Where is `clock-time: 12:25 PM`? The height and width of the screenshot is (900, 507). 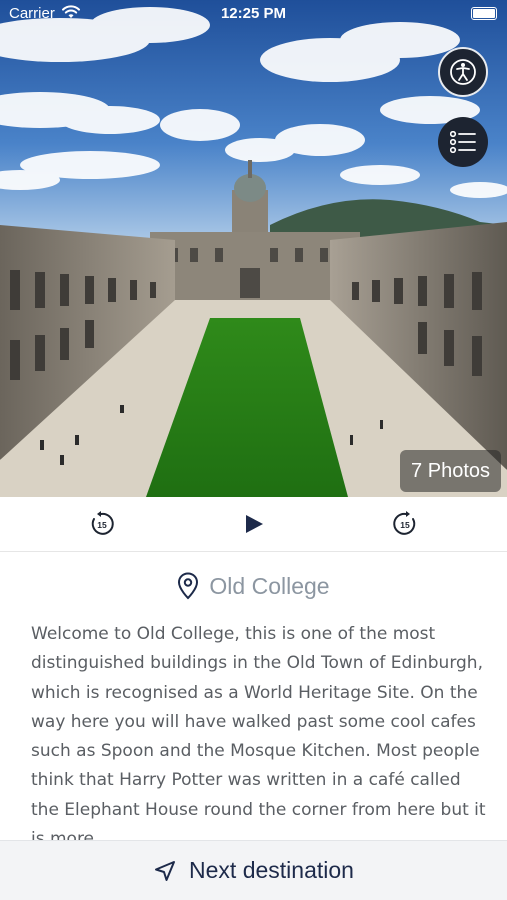
clock-time: 12:25 PM is located at coordinates (253, 13).